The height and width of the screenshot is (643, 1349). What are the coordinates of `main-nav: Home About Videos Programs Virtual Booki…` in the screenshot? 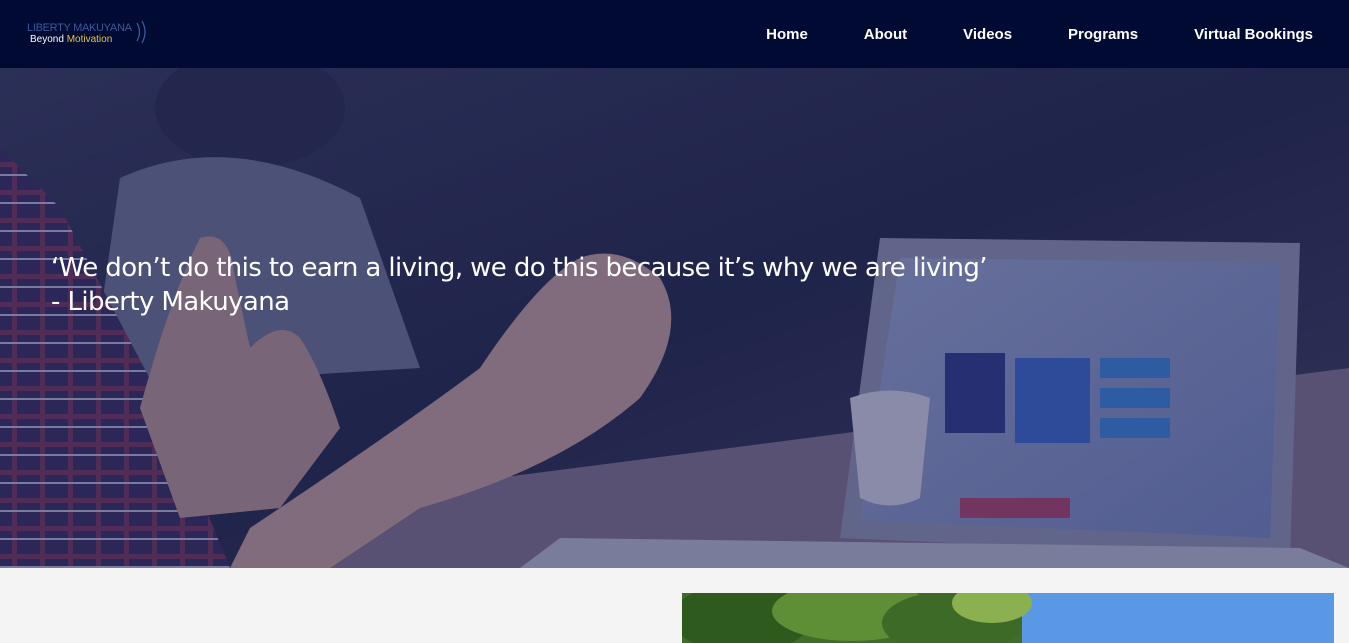 It's located at (1039, 34).